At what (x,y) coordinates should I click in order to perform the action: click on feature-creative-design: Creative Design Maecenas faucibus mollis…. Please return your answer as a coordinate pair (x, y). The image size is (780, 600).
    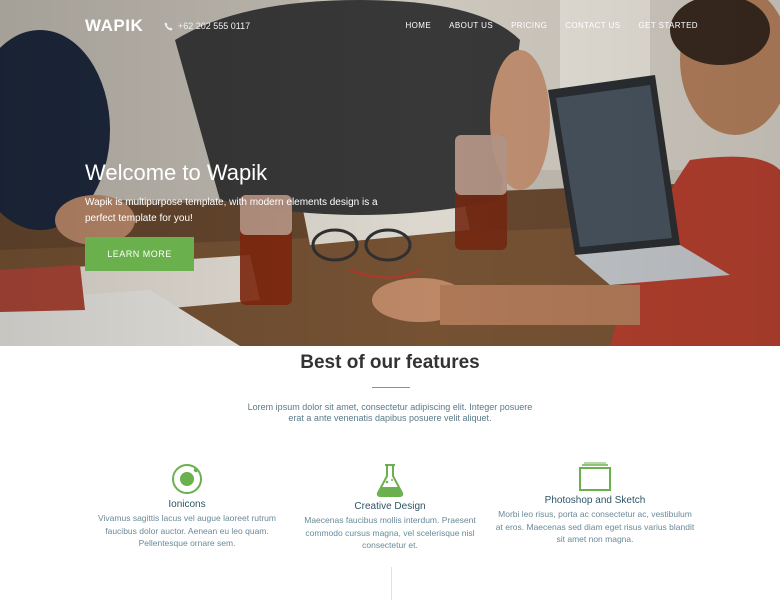
    Looking at the image, I should click on (390, 507).